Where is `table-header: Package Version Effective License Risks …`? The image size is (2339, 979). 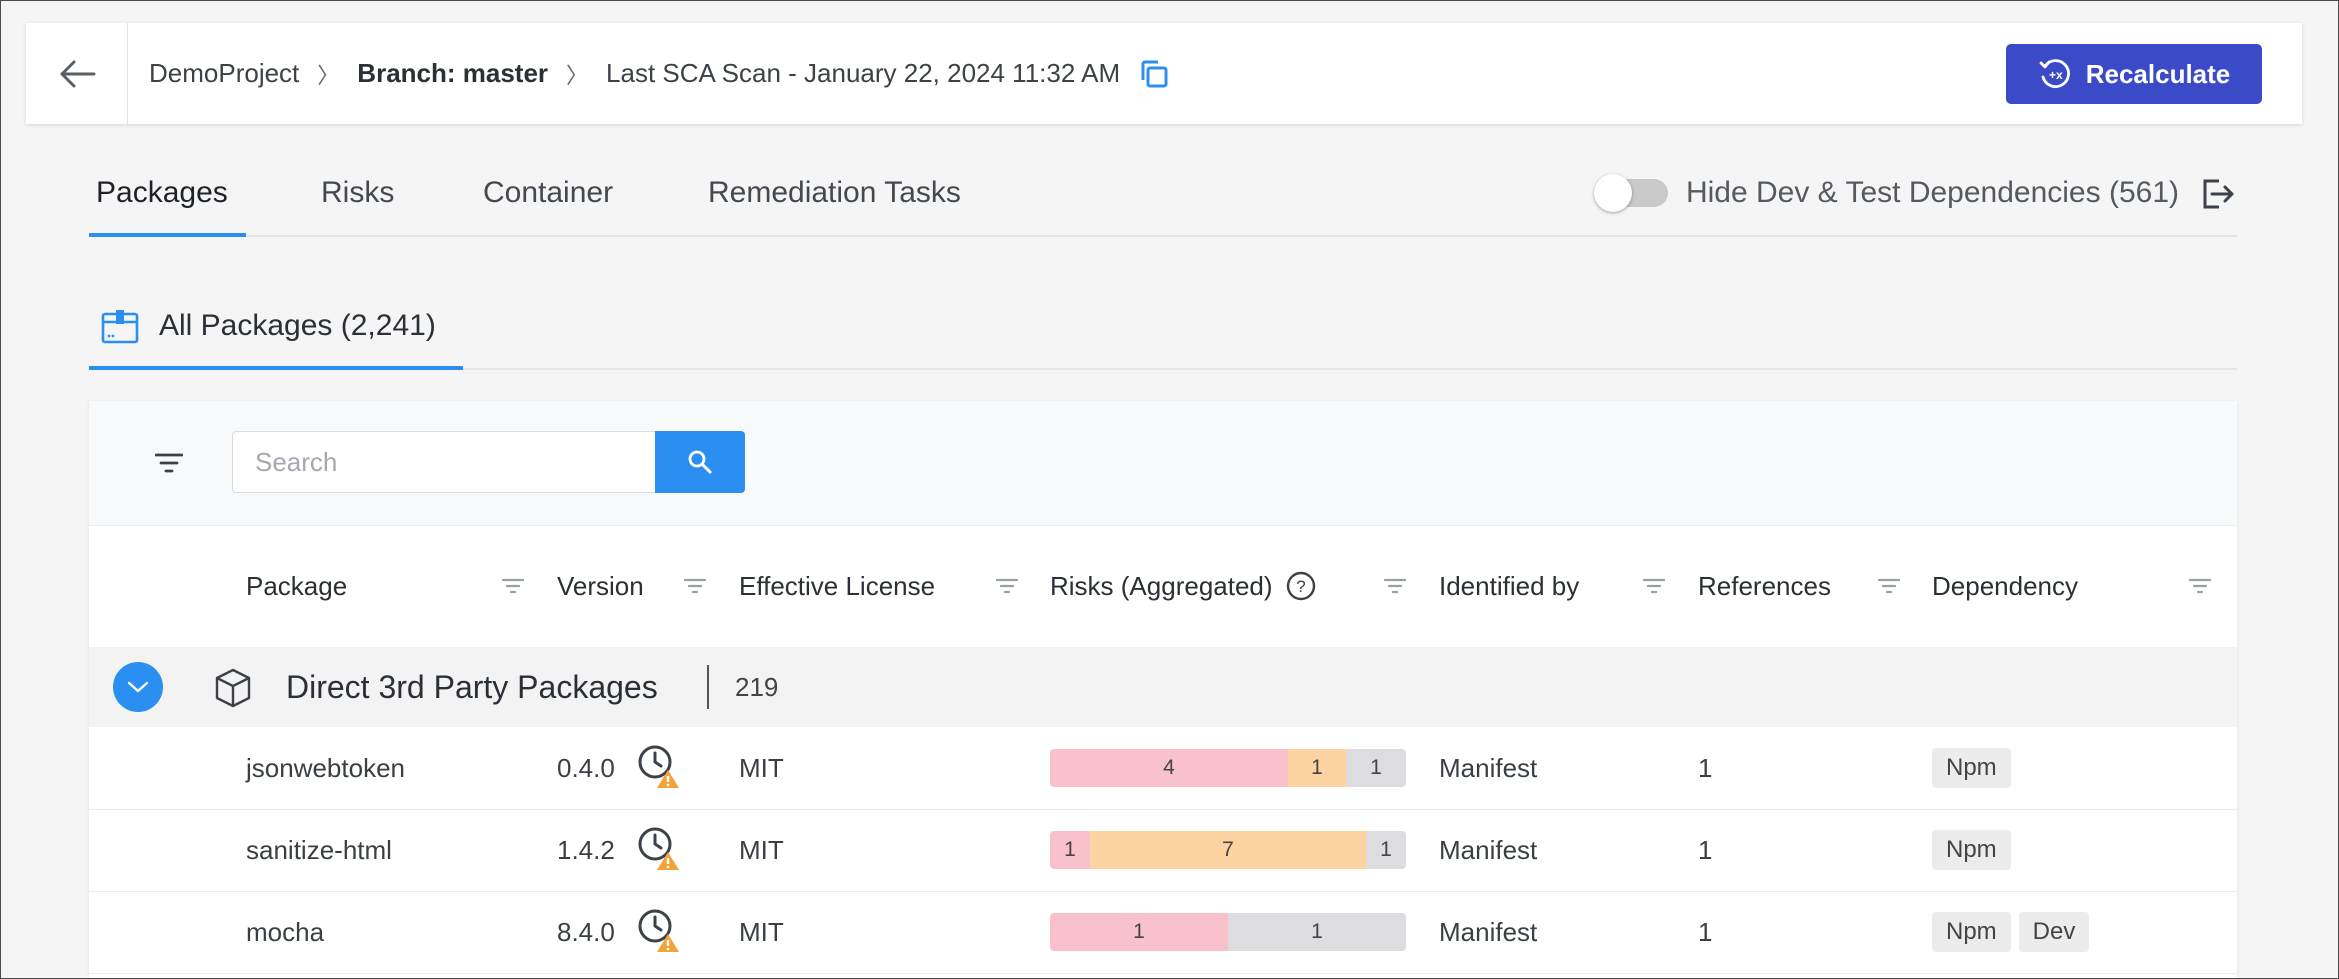
table-header: Package Version Effective License Risks … is located at coordinates (1163, 586).